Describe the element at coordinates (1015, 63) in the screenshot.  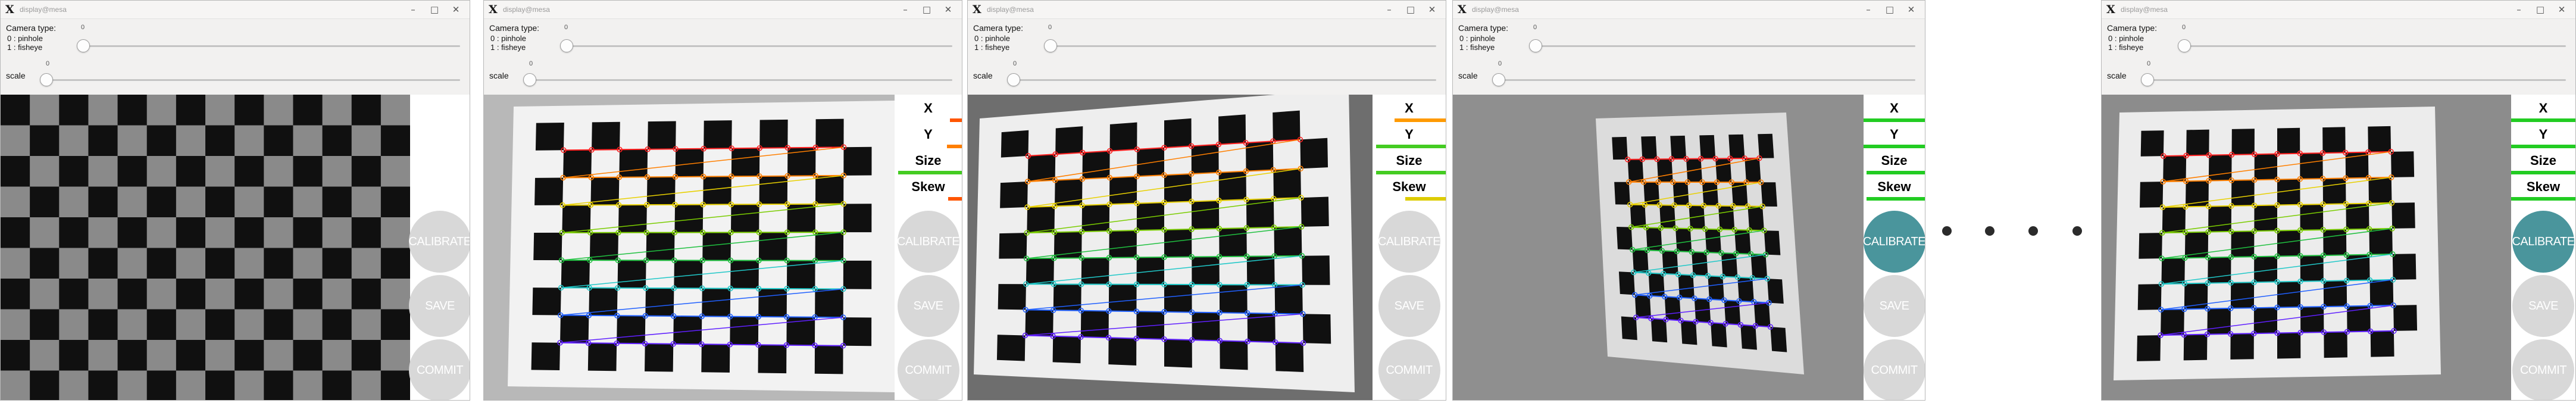
I see `scale-value: 0` at that location.